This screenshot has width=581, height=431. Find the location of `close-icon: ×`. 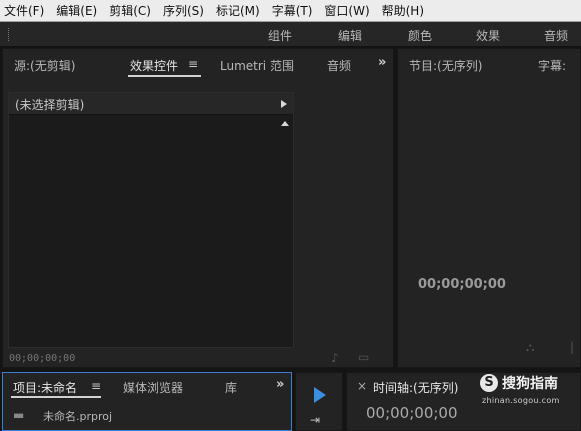

close-icon: × is located at coordinates (362, 386).